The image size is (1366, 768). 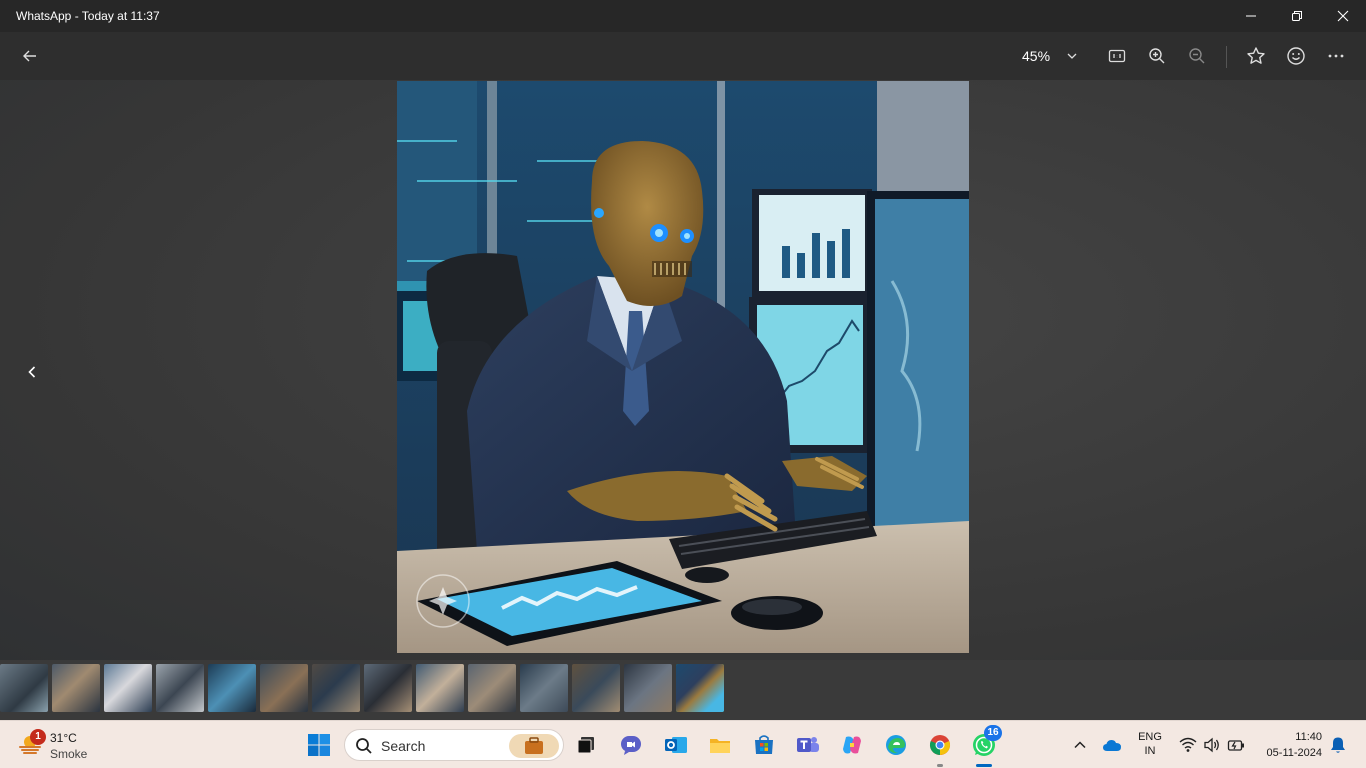 What do you see at coordinates (1287, 745) in the screenshot?
I see `clock: 11:40 05-11-2024` at bounding box center [1287, 745].